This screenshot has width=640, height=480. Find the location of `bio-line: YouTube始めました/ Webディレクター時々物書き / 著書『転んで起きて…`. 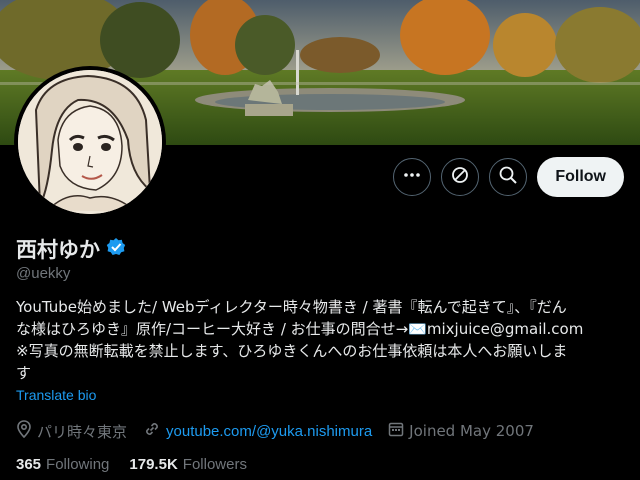

bio-line: YouTube始めました/ Webディレクター時々物書き / 著書『転んで起きて… is located at coordinates (291, 307).